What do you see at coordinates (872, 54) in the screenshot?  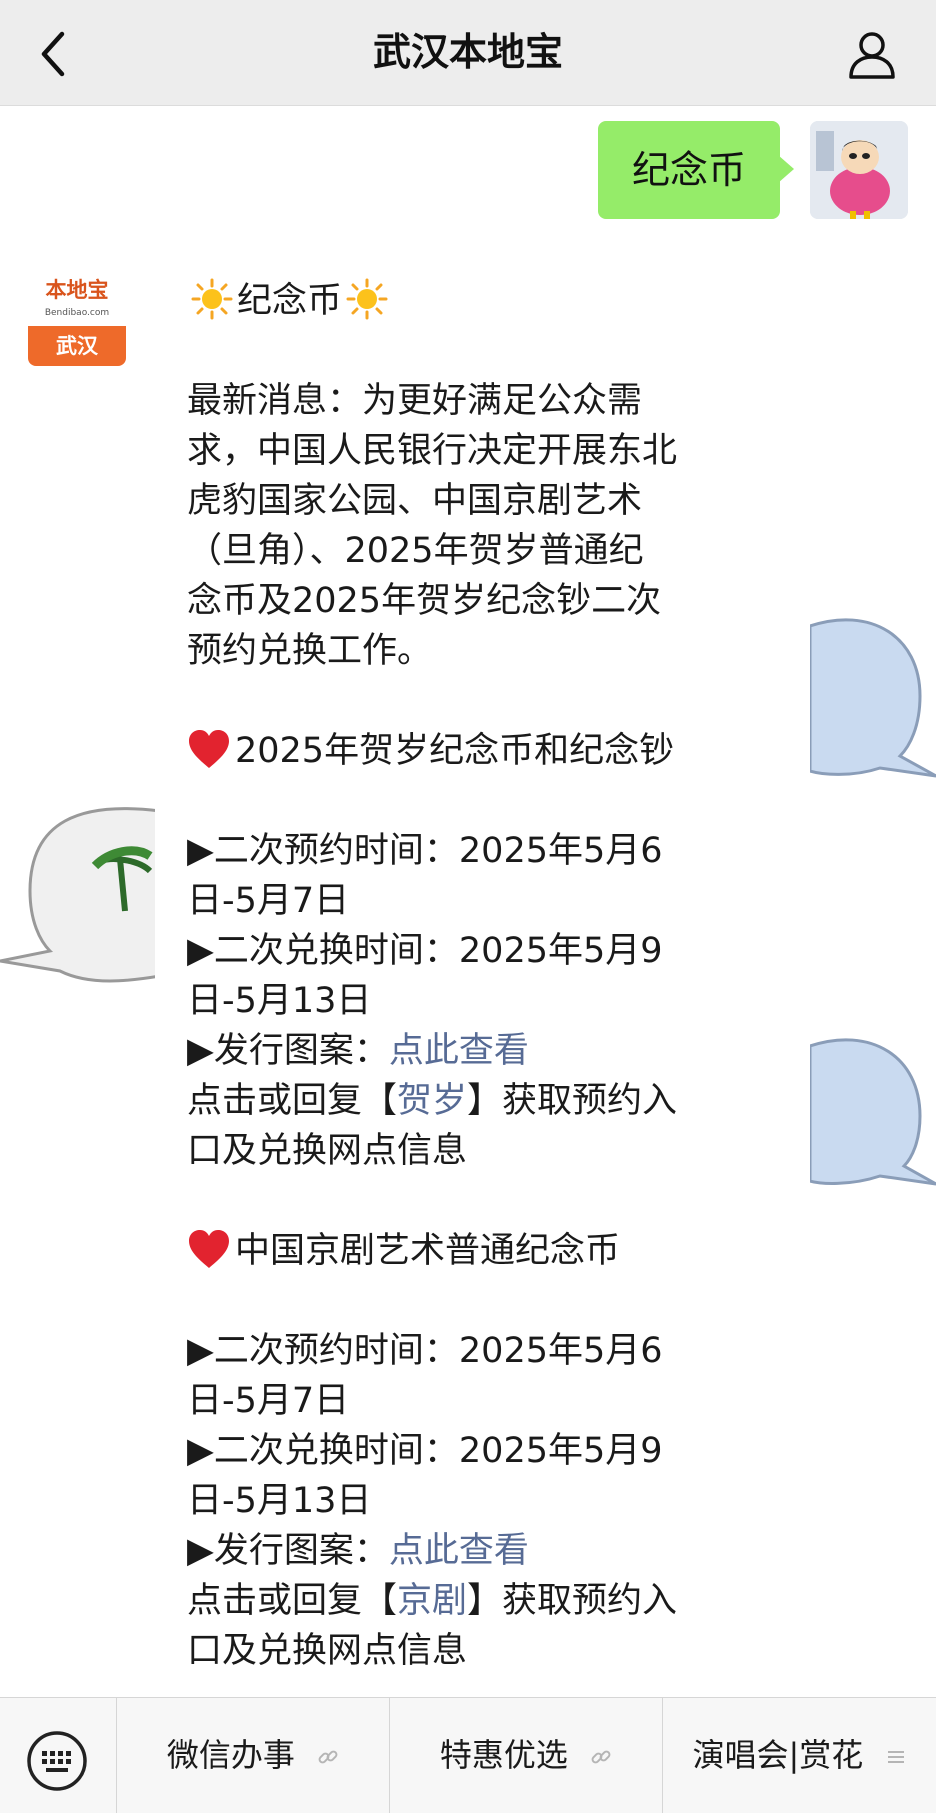 I see `user-profile-icon` at bounding box center [872, 54].